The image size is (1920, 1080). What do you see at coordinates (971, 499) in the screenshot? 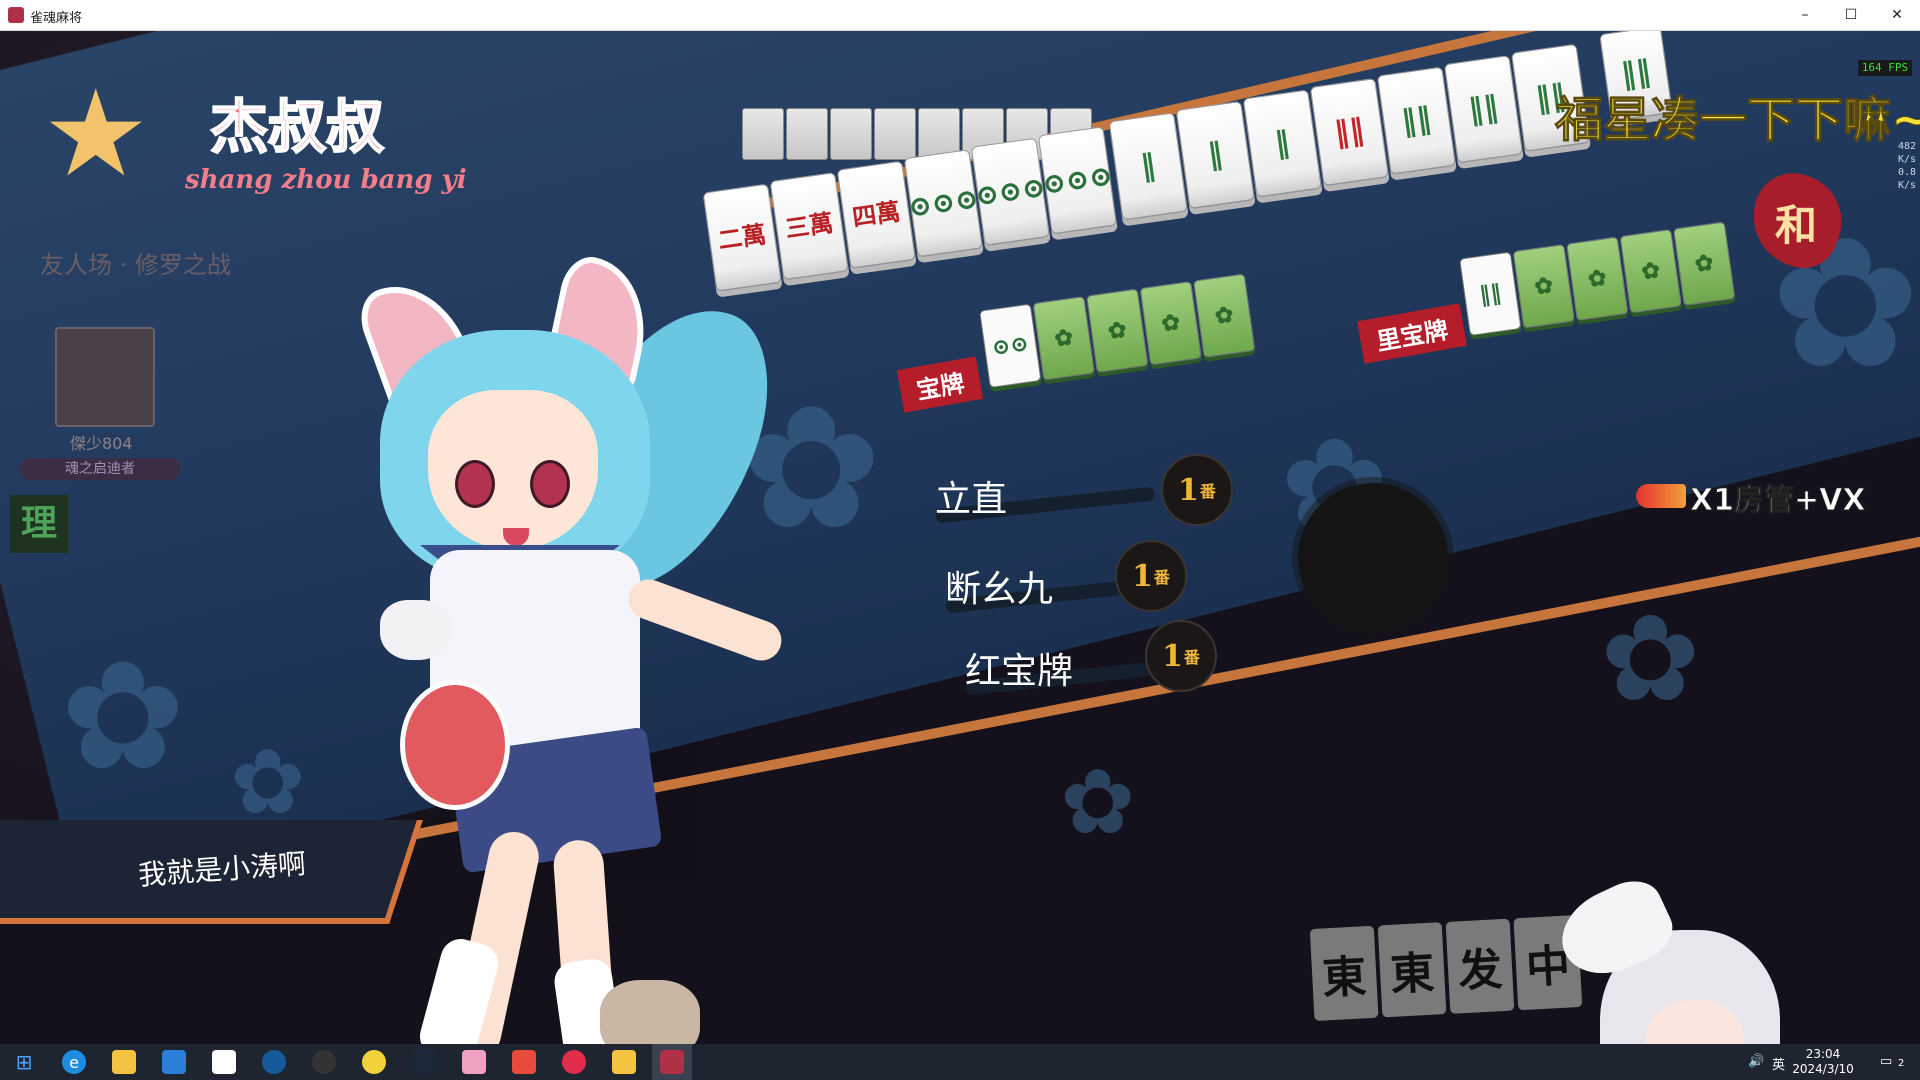
I see `yaku-name: 立直` at bounding box center [971, 499].